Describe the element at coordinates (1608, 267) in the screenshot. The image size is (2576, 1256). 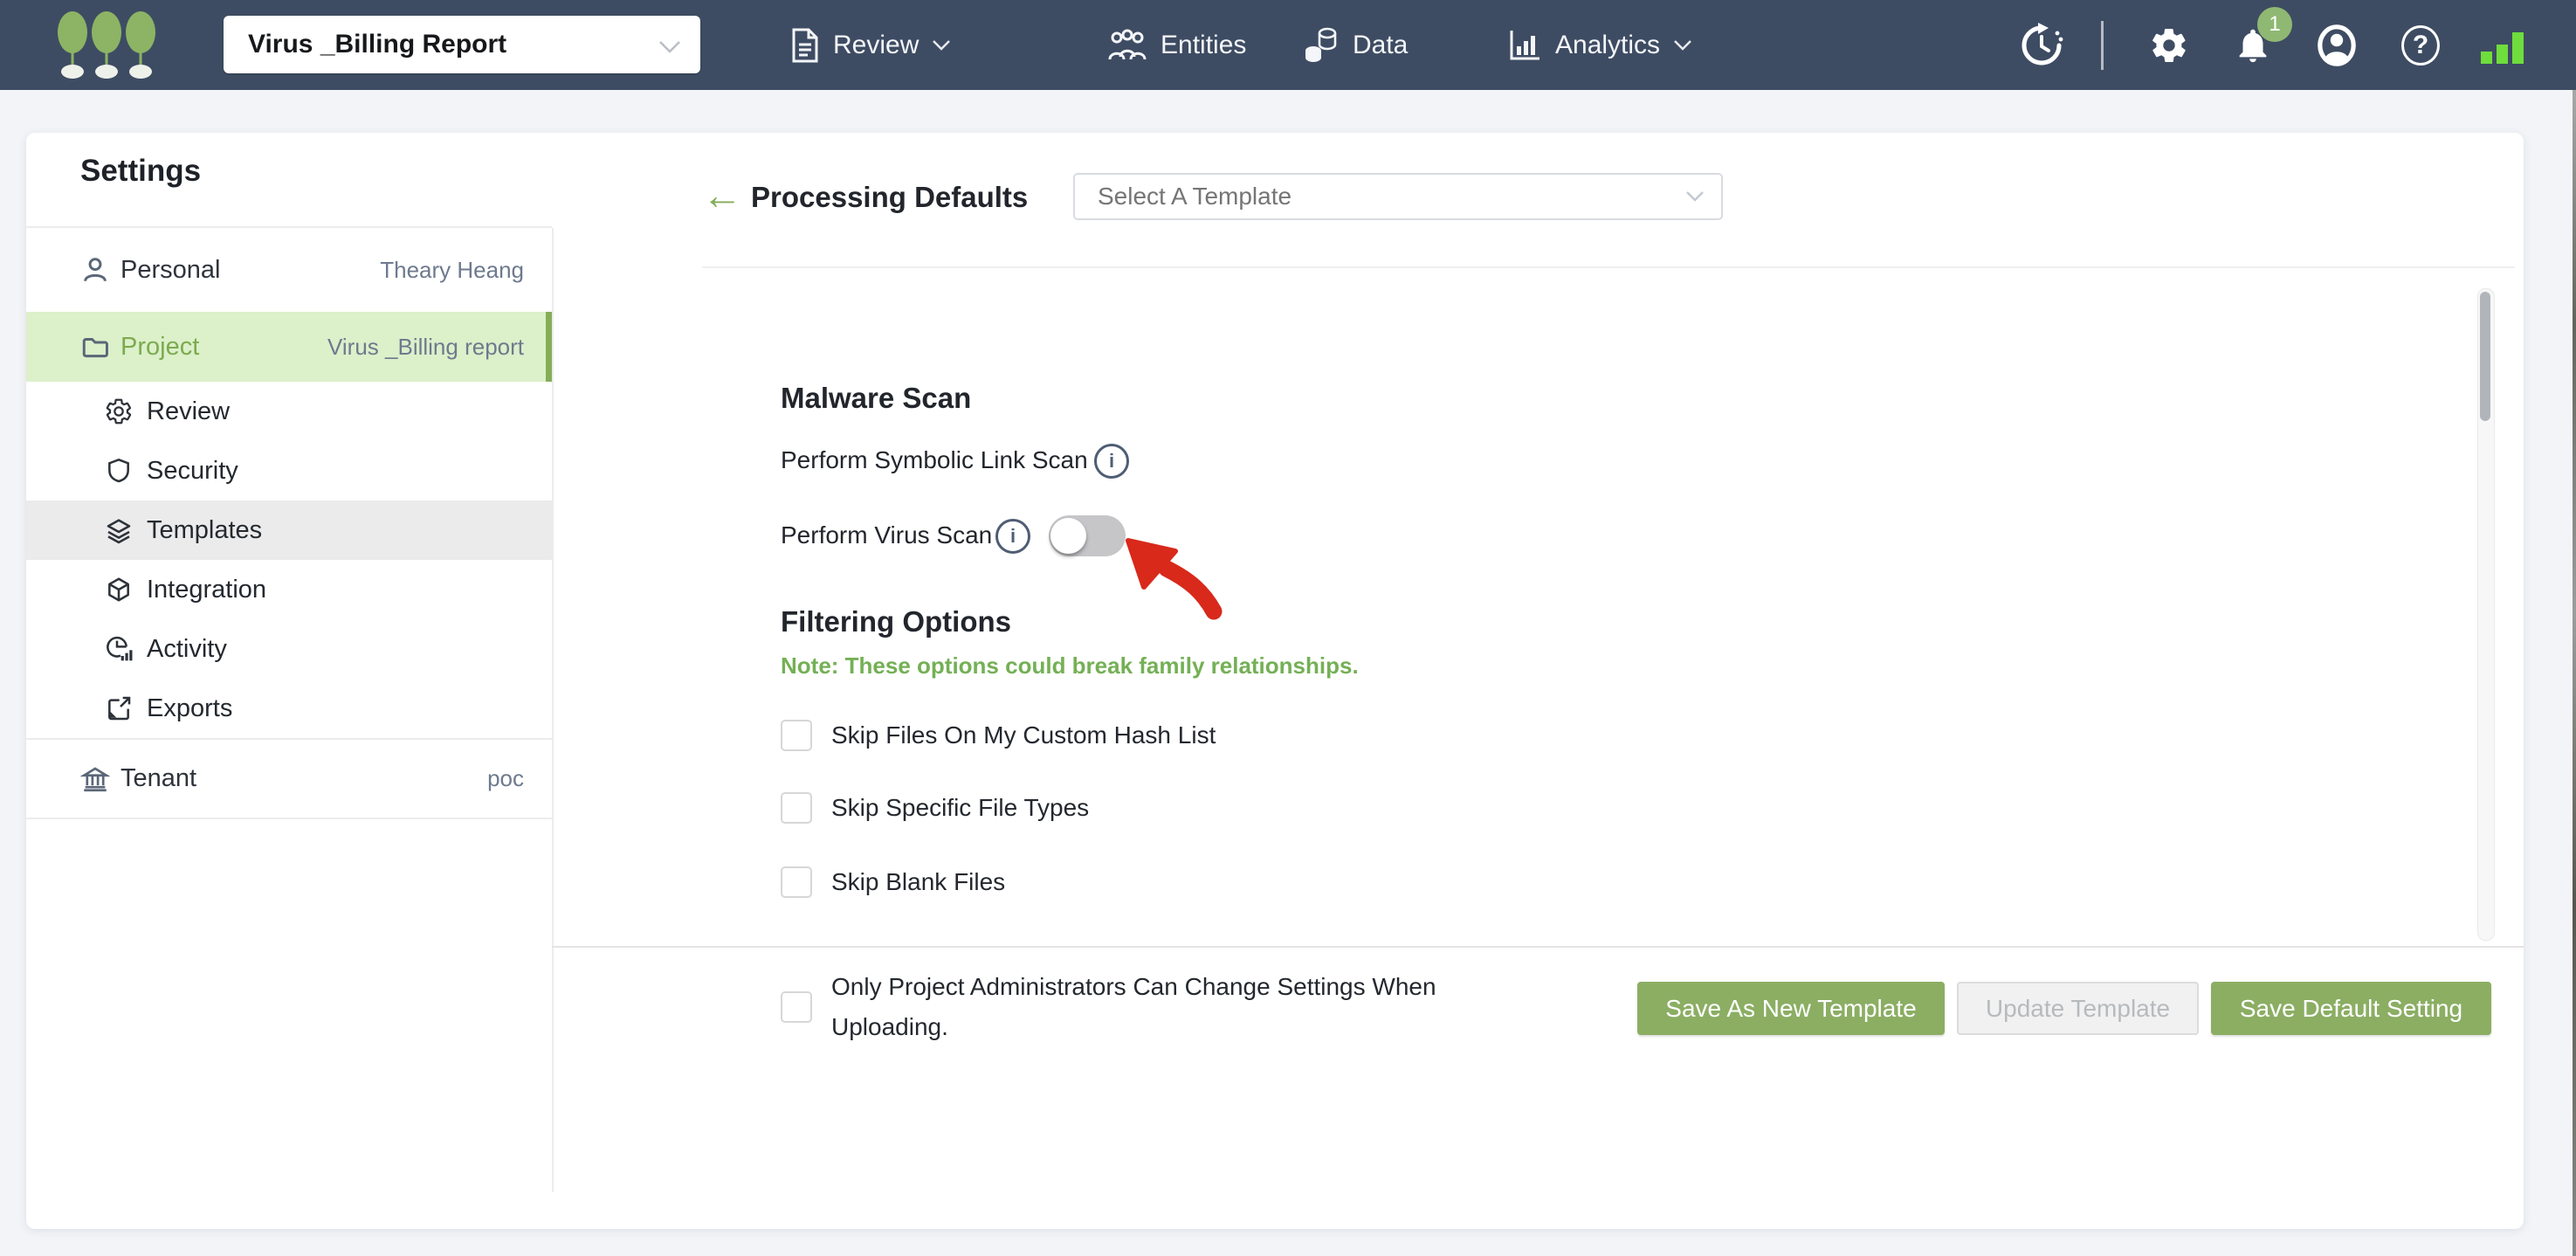
I see `header-divider` at that location.